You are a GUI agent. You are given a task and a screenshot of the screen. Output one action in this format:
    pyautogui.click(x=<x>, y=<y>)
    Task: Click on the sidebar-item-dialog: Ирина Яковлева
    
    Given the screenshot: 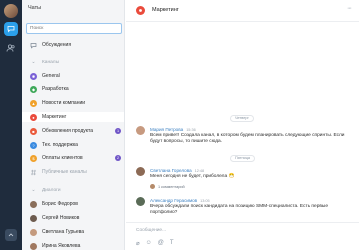 What is the action you would take?
    pyautogui.click(x=73, y=245)
    